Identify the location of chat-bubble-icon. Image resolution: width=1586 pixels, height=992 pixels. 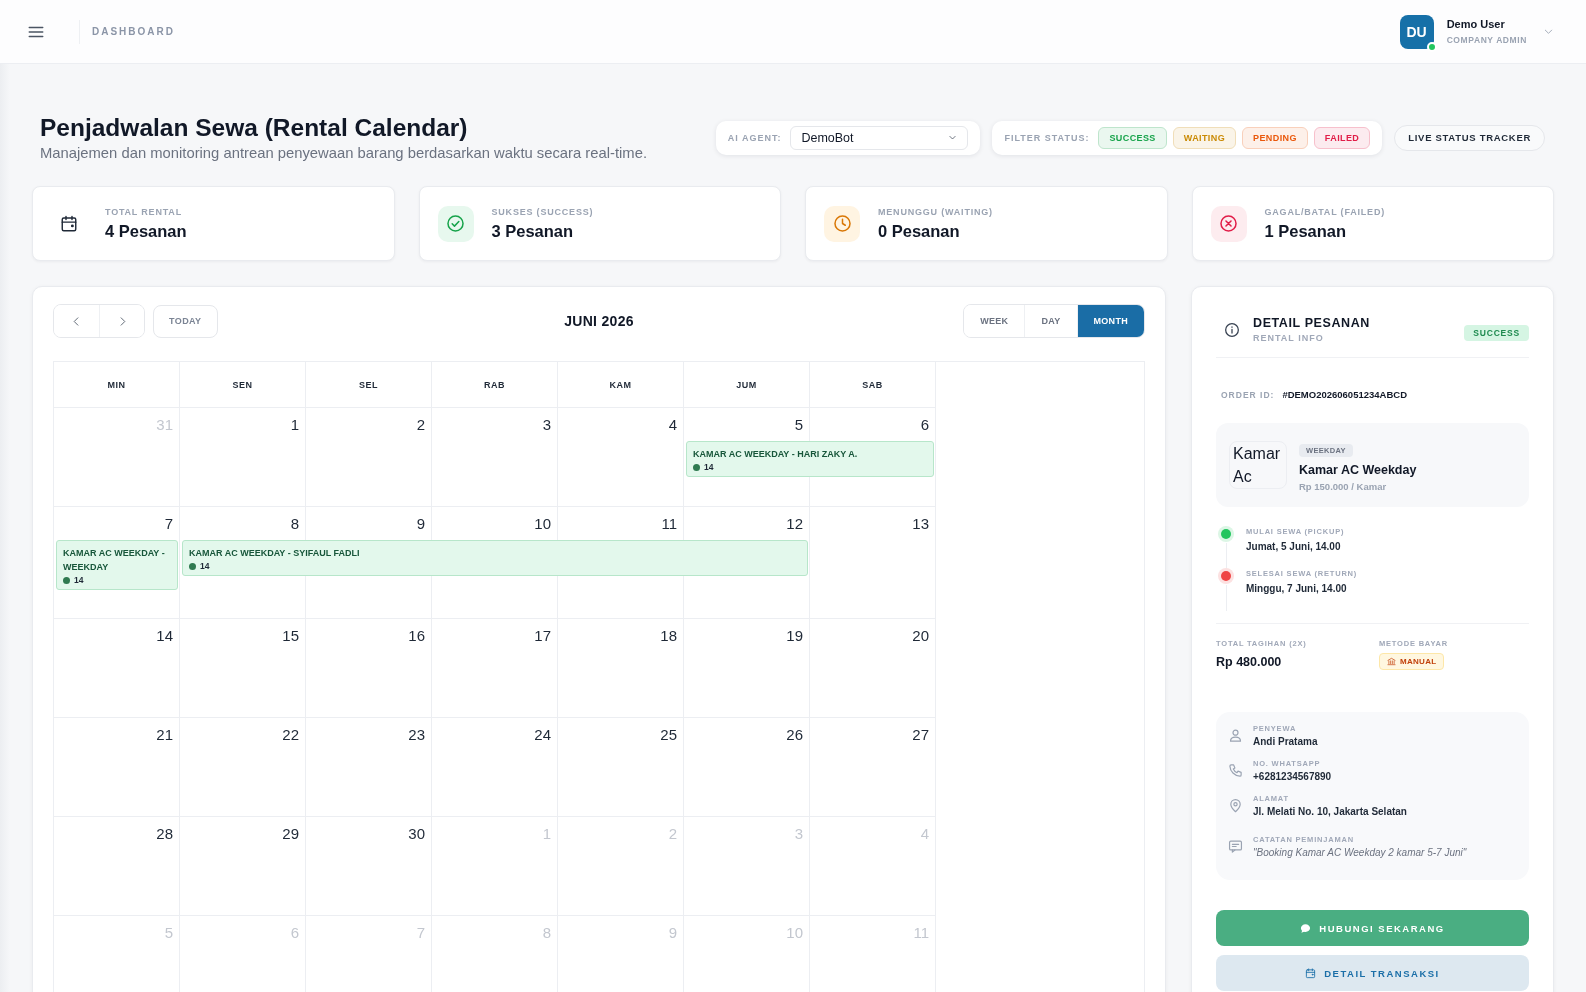
(1306, 928).